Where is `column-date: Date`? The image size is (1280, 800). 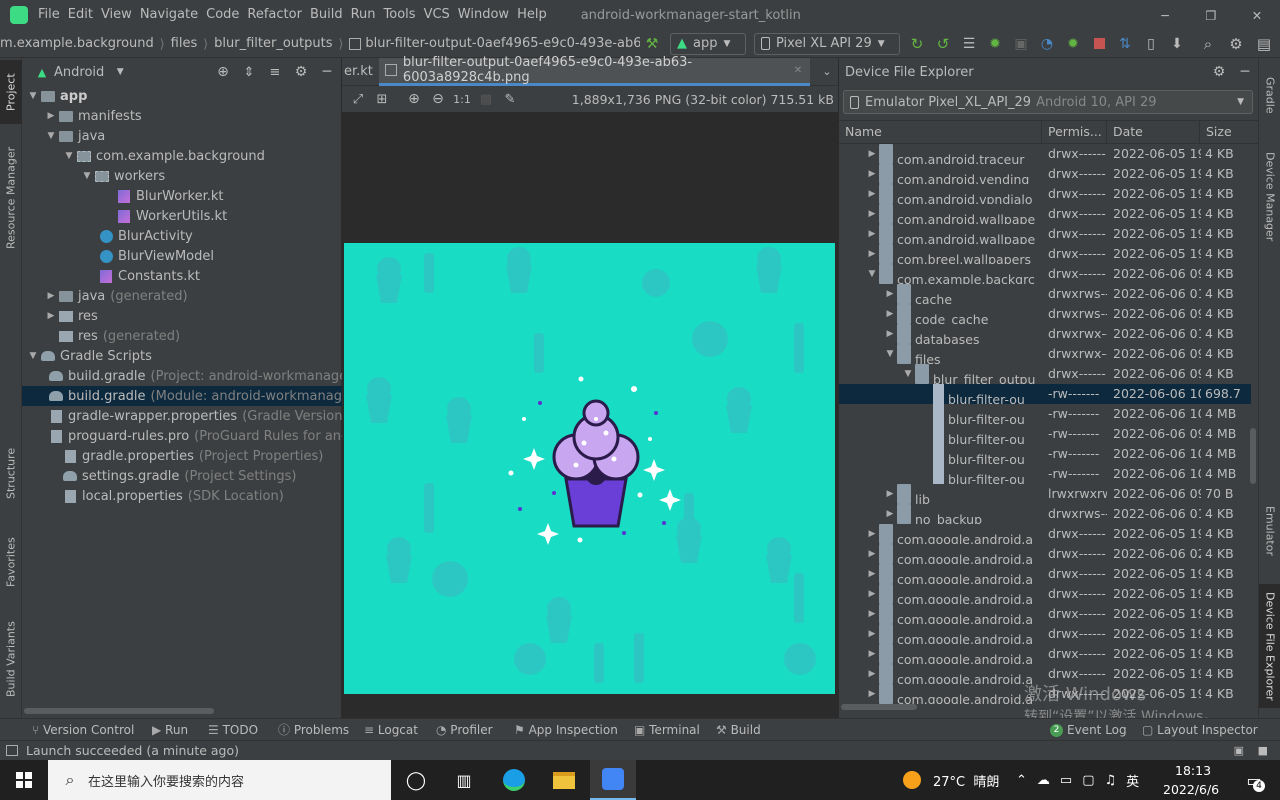 column-date: Date is located at coordinates (1153, 132).